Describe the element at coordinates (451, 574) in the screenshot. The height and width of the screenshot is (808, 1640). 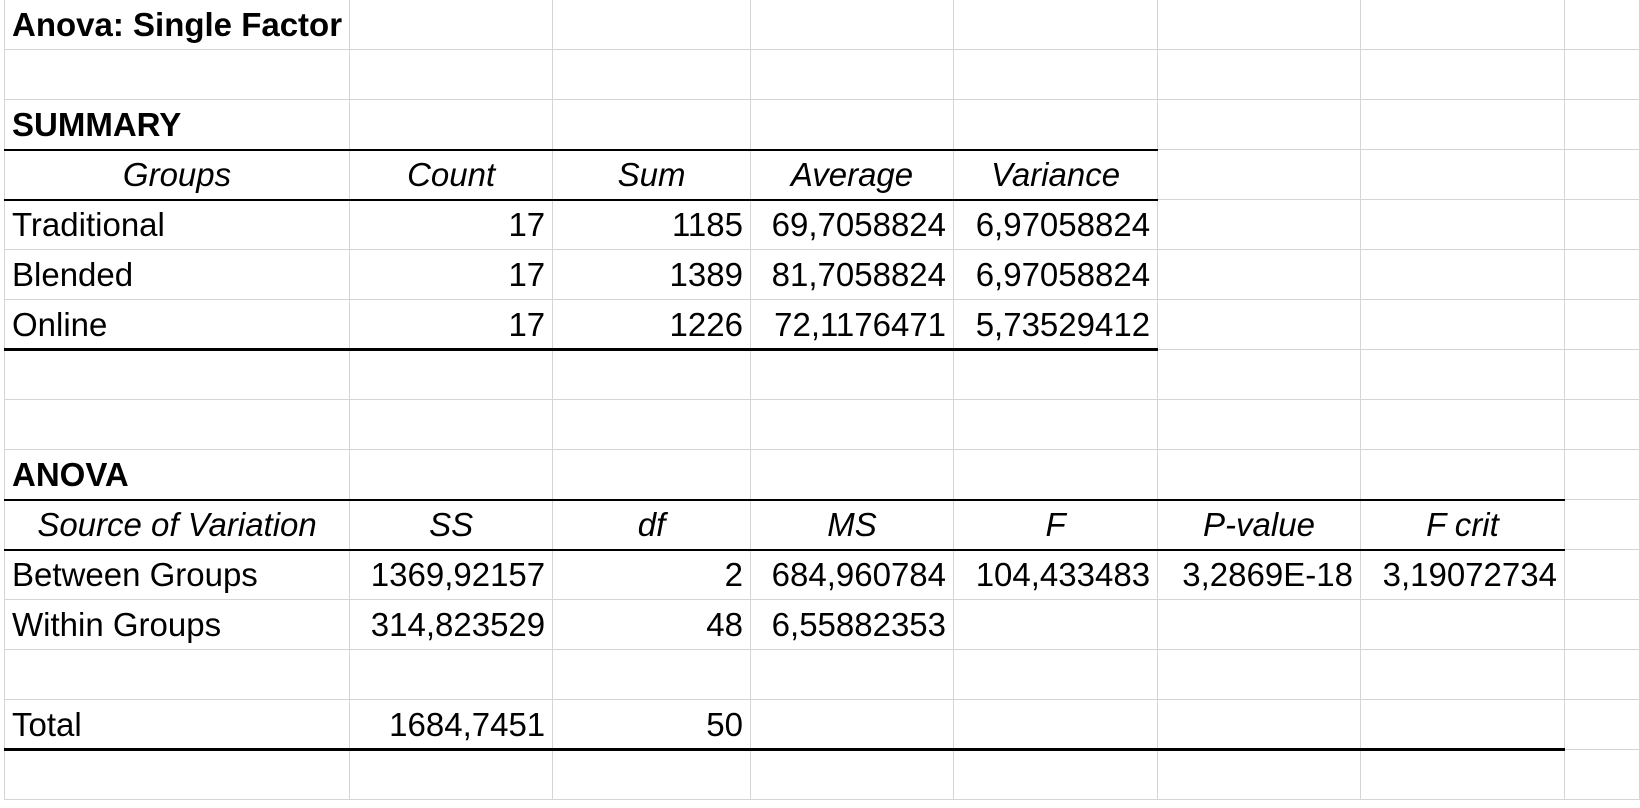
I see `ss-cell: 1369,92157` at that location.